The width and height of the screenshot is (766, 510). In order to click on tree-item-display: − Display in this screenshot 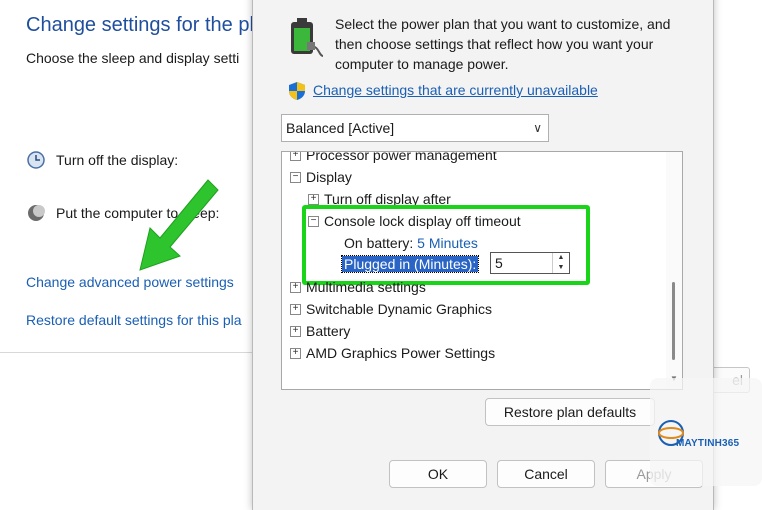, I will do `click(321, 177)`.